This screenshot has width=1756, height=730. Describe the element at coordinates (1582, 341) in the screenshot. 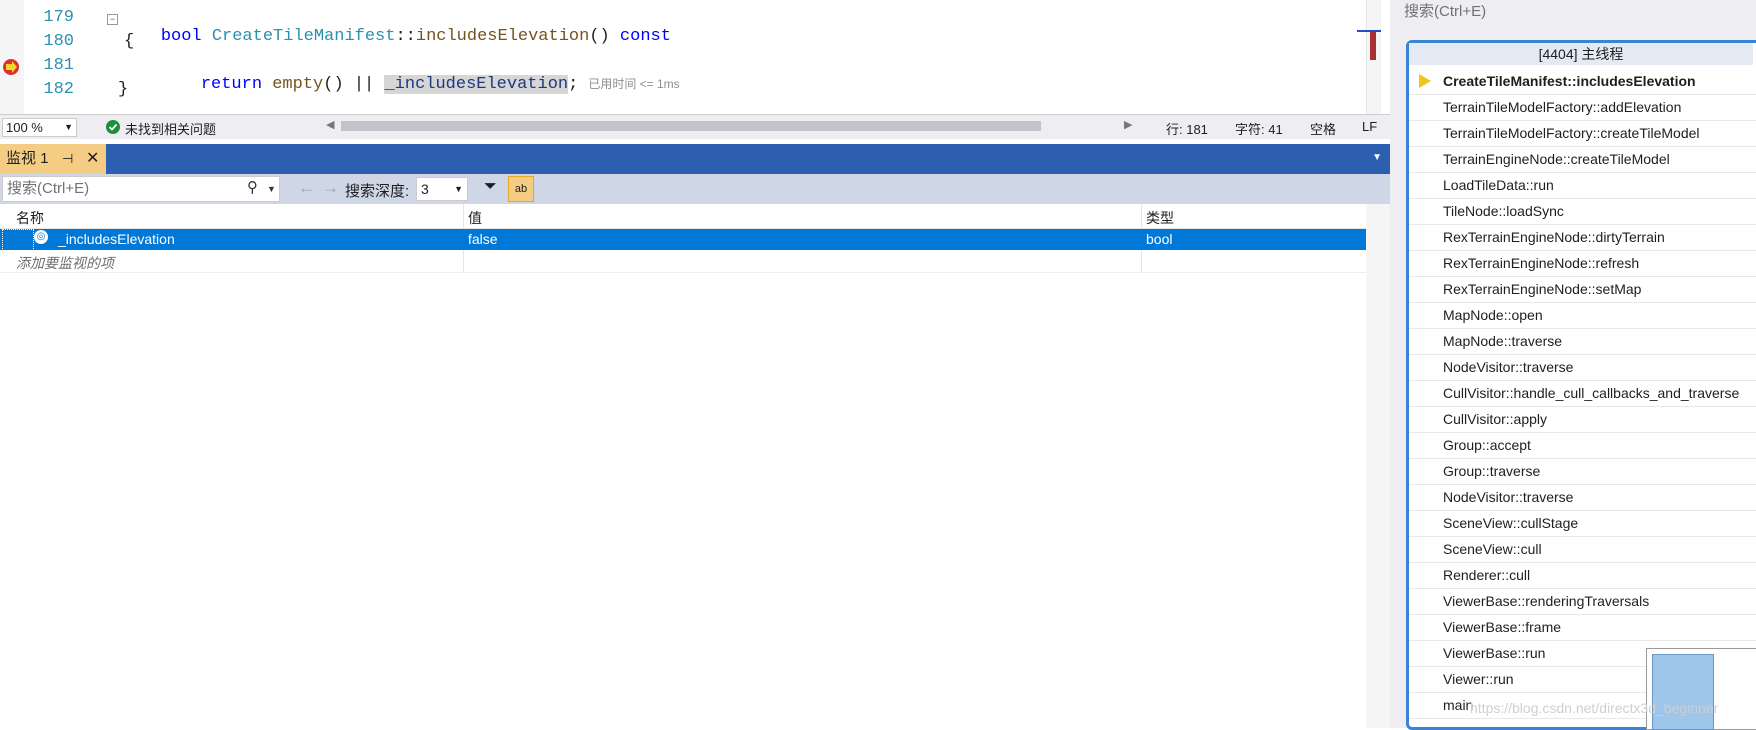

I see `callstack-frame: MapNode::traverse` at that location.